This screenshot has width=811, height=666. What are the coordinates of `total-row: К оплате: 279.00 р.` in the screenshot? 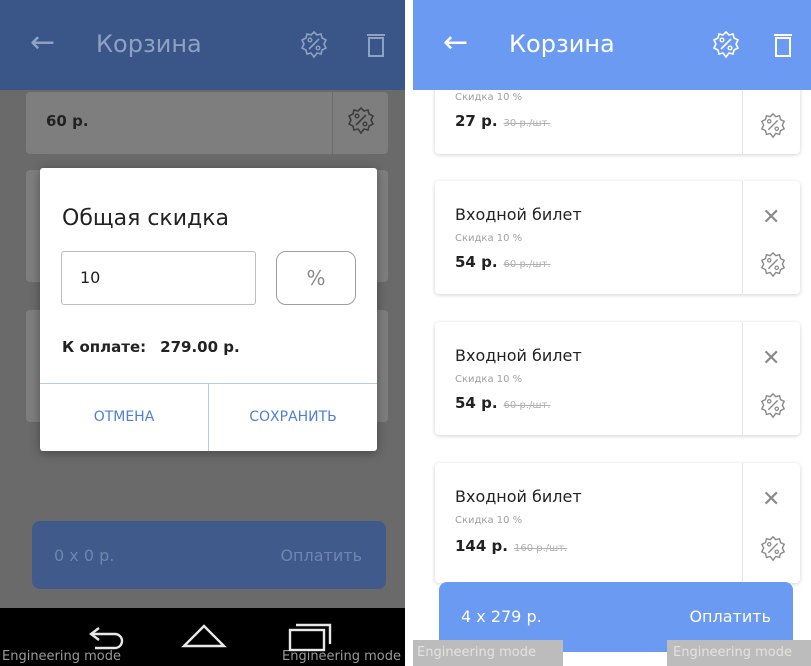 It's located at (151, 347).